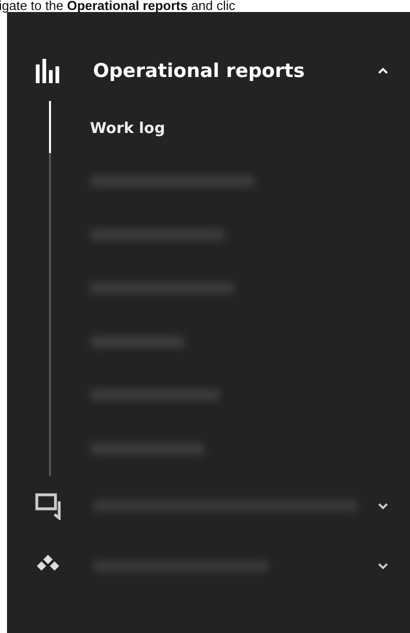  Describe the element at coordinates (118, 6) in the screenshot. I see `instruction-text: igate to the Operational reports and clic` at that location.